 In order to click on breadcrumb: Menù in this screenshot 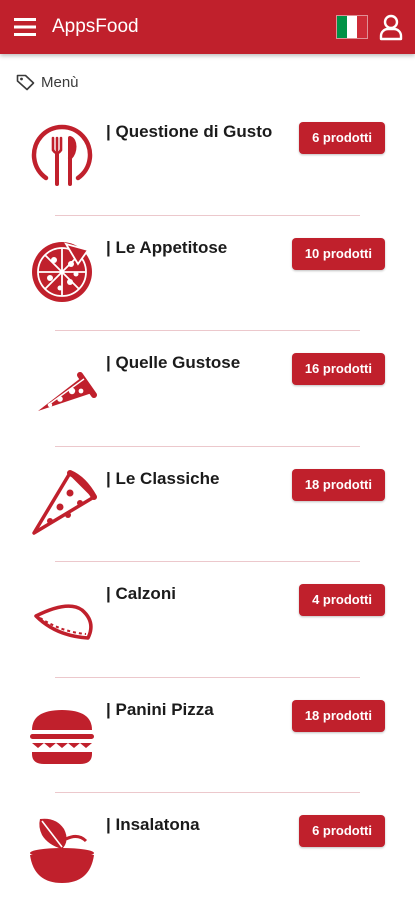, I will do `click(47, 82)`.